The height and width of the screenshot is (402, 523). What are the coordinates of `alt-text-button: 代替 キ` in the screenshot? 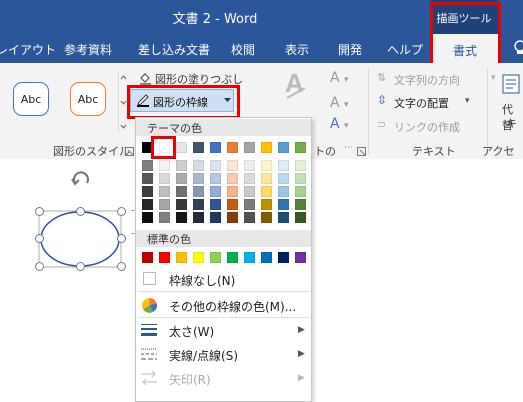 It's located at (510, 104).